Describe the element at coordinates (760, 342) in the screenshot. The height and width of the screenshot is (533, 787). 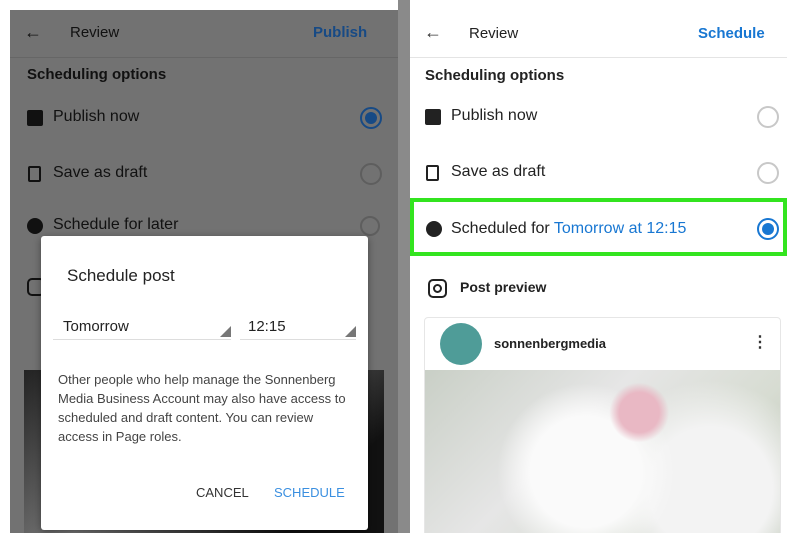
I see `more-options-icon: ⋮` at that location.